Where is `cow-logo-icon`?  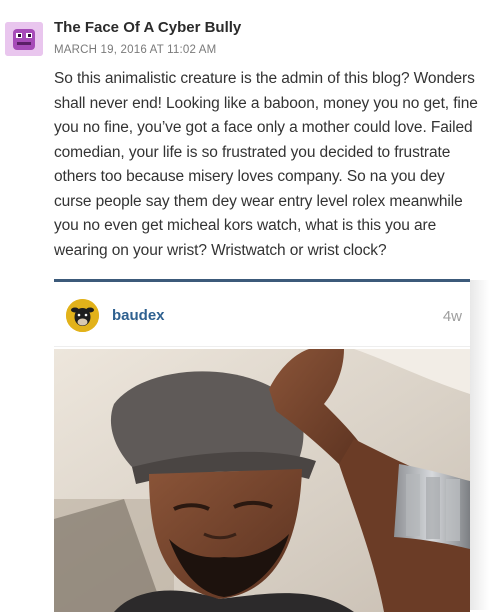
cow-logo-icon is located at coordinates (82, 315).